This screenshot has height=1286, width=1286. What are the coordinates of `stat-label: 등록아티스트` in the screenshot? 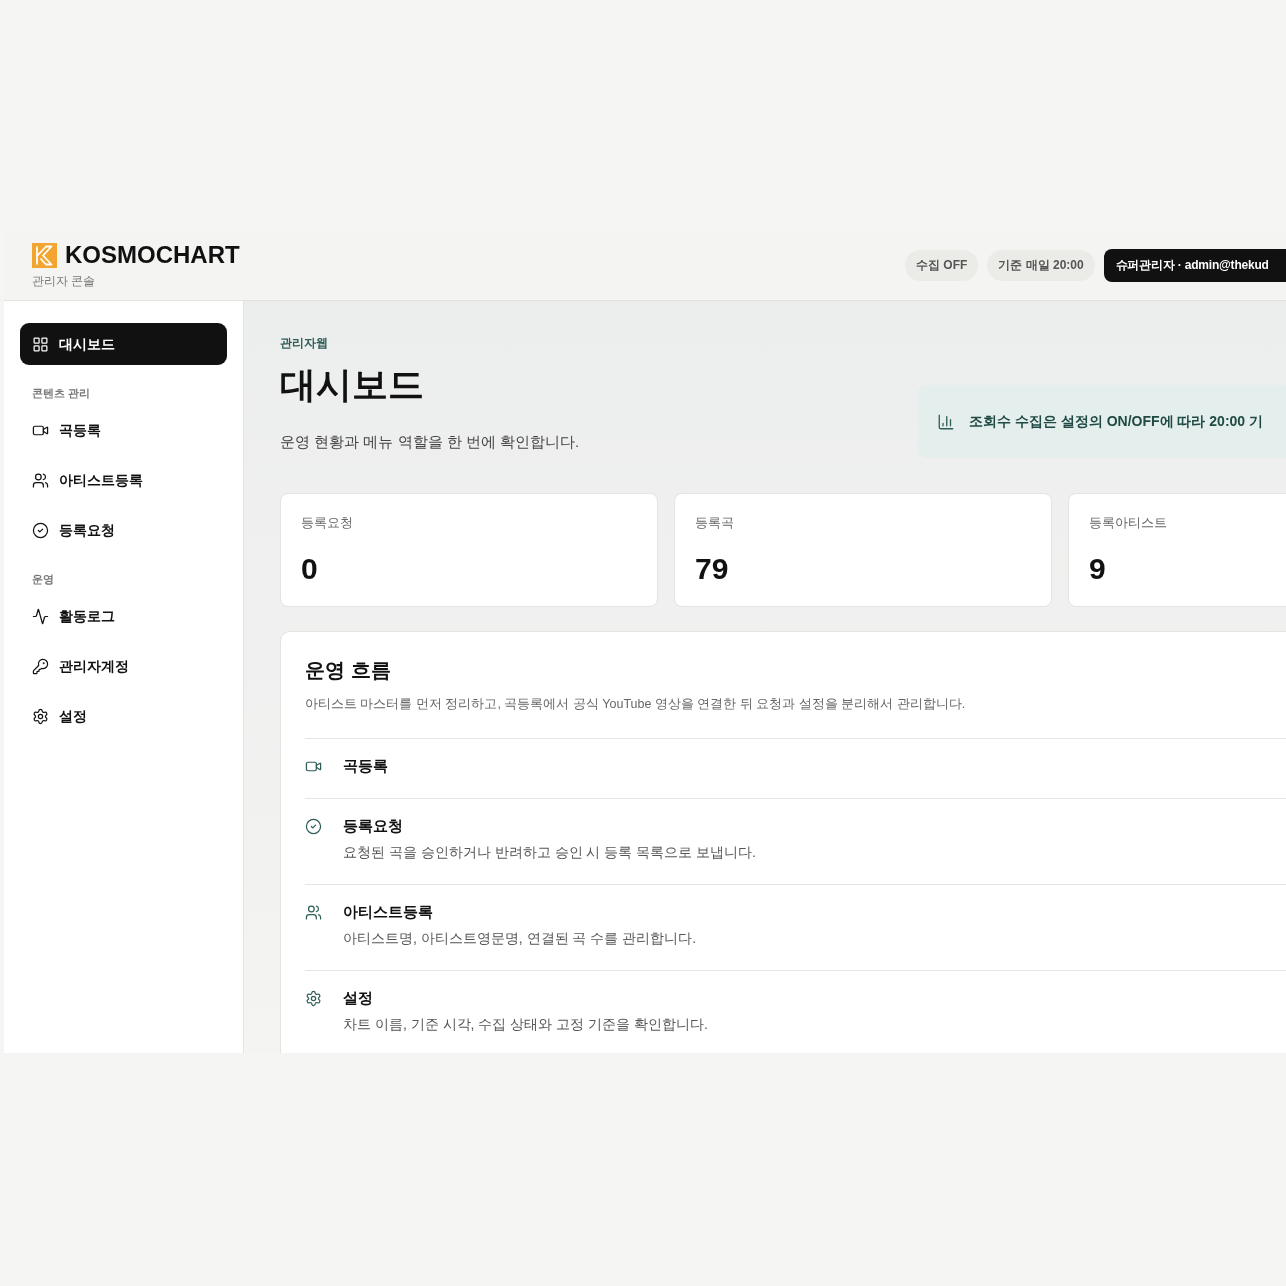 It's located at (1128, 523).